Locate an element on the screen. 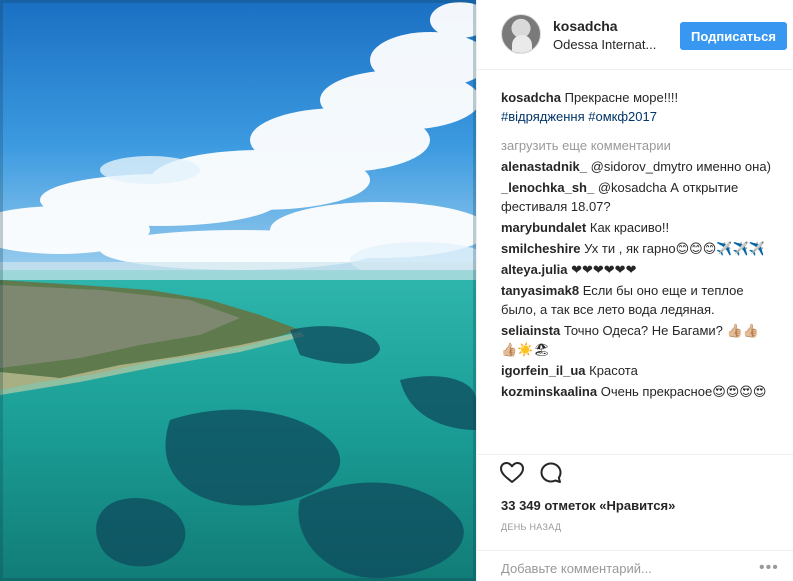 This screenshot has width=793, height=581. likes-count: 33 349 отметок «Нравится» is located at coordinates (588, 505).